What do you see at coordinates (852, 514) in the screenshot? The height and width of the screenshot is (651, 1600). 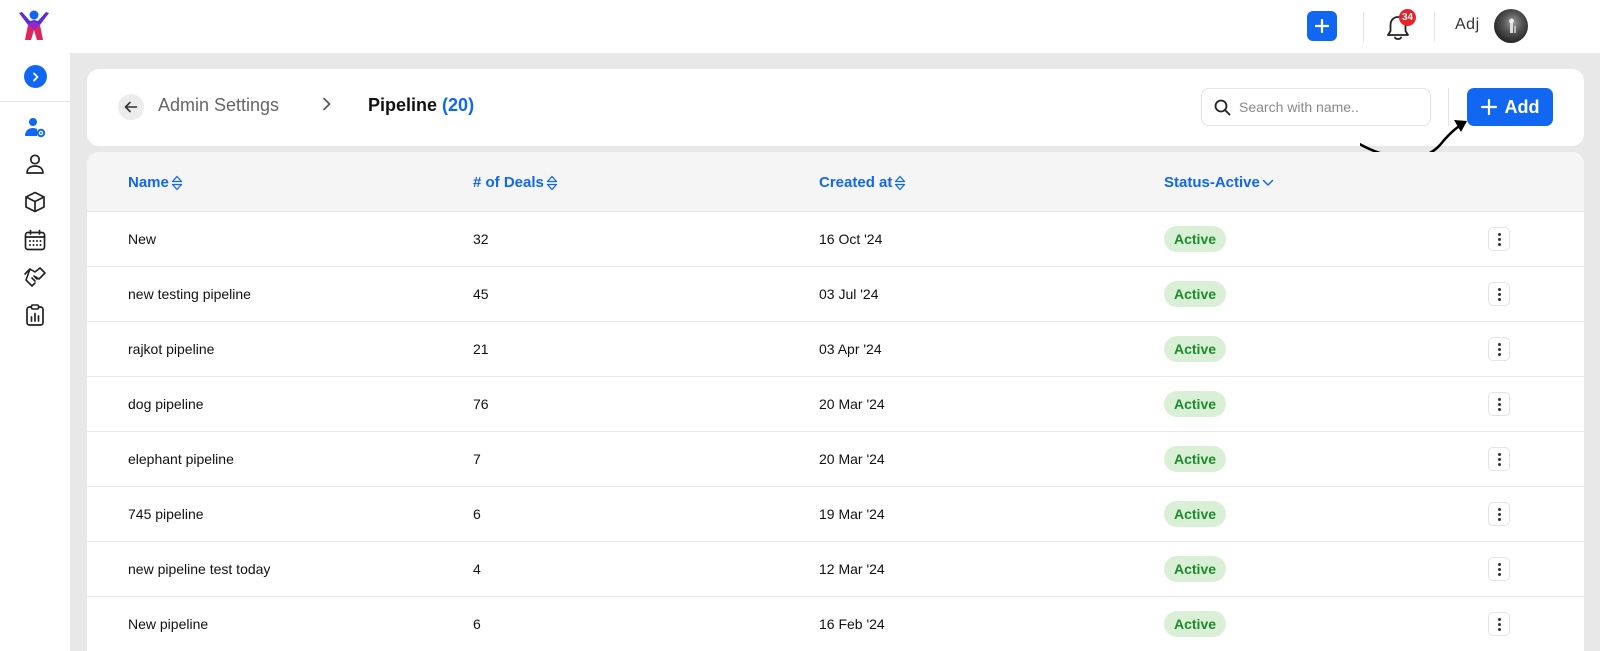 I see `created-date: 19 Mar '24` at bounding box center [852, 514].